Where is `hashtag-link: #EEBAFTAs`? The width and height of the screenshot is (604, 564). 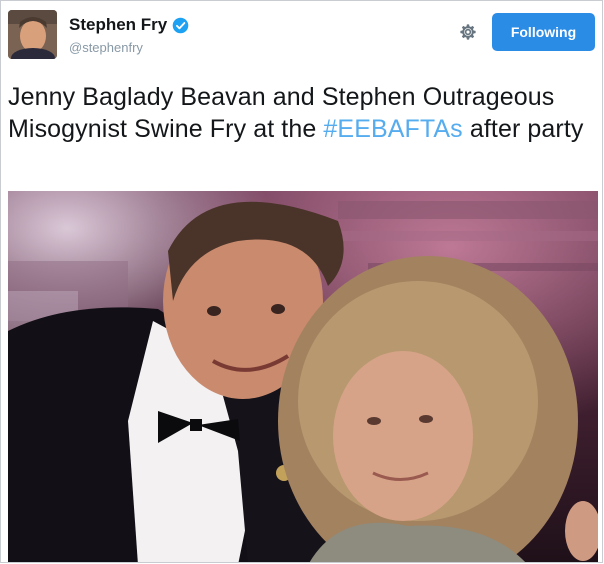 hashtag-link: #EEBAFTAs is located at coordinates (392, 129).